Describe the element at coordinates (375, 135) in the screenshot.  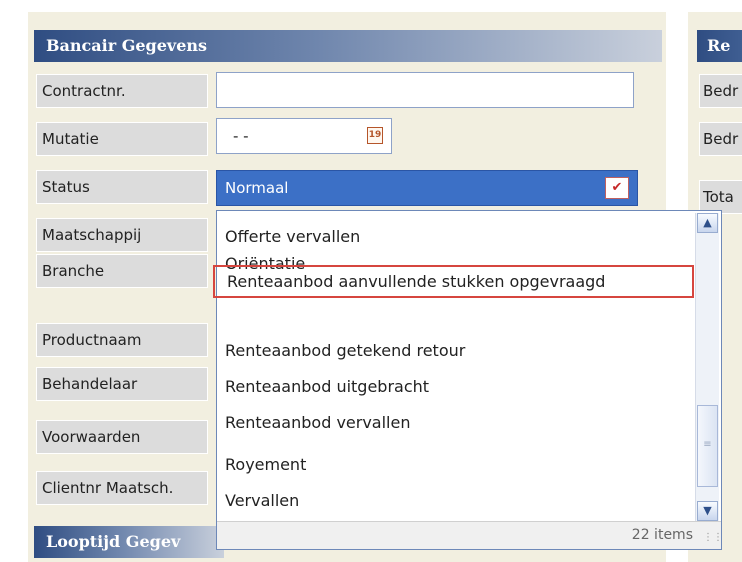
I see `calendar-icon: 19` at that location.